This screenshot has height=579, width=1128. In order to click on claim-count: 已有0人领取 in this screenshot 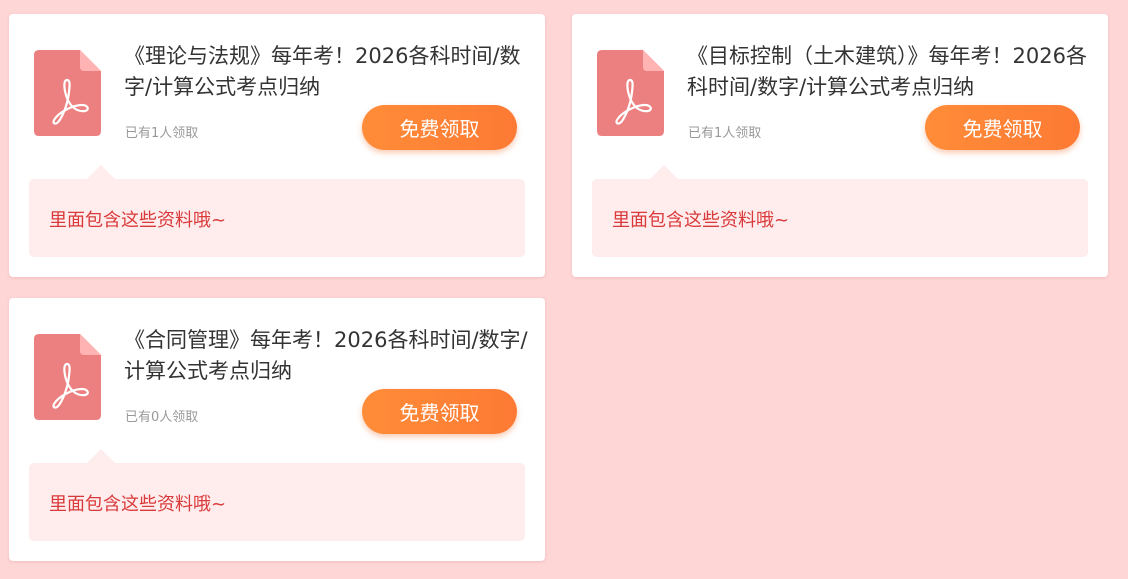, I will do `click(162, 417)`.